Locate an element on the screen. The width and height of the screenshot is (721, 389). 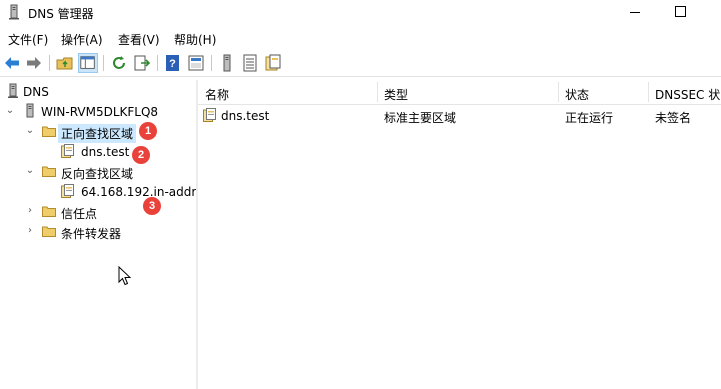
list-item: dns.test 标准主要区域 正在运行 未签名 is located at coordinates (459, 116).